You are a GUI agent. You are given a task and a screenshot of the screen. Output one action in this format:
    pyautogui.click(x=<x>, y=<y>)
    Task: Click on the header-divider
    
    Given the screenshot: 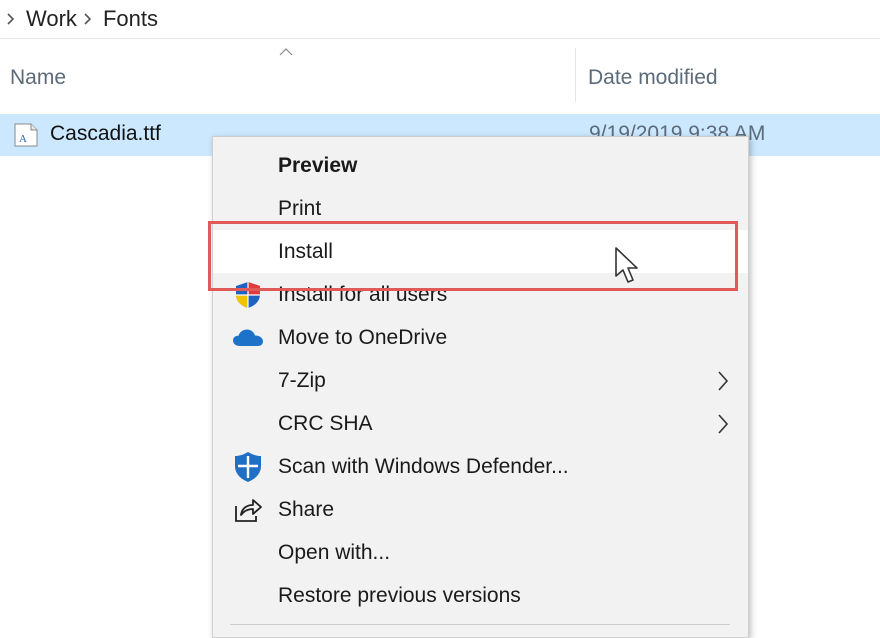 What is the action you would take?
    pyautogui.click(x=440, y=38)
    